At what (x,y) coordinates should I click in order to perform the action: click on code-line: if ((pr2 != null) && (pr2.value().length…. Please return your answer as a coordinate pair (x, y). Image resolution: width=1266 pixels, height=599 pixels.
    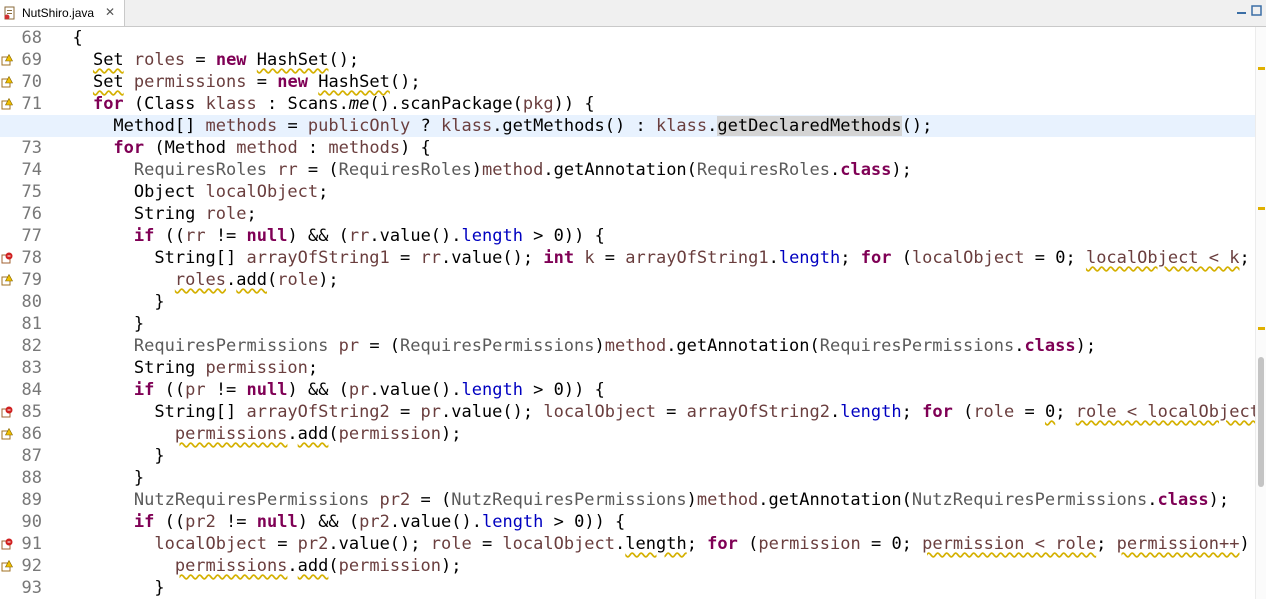
    Looking at the image, I should click on (633, 522).